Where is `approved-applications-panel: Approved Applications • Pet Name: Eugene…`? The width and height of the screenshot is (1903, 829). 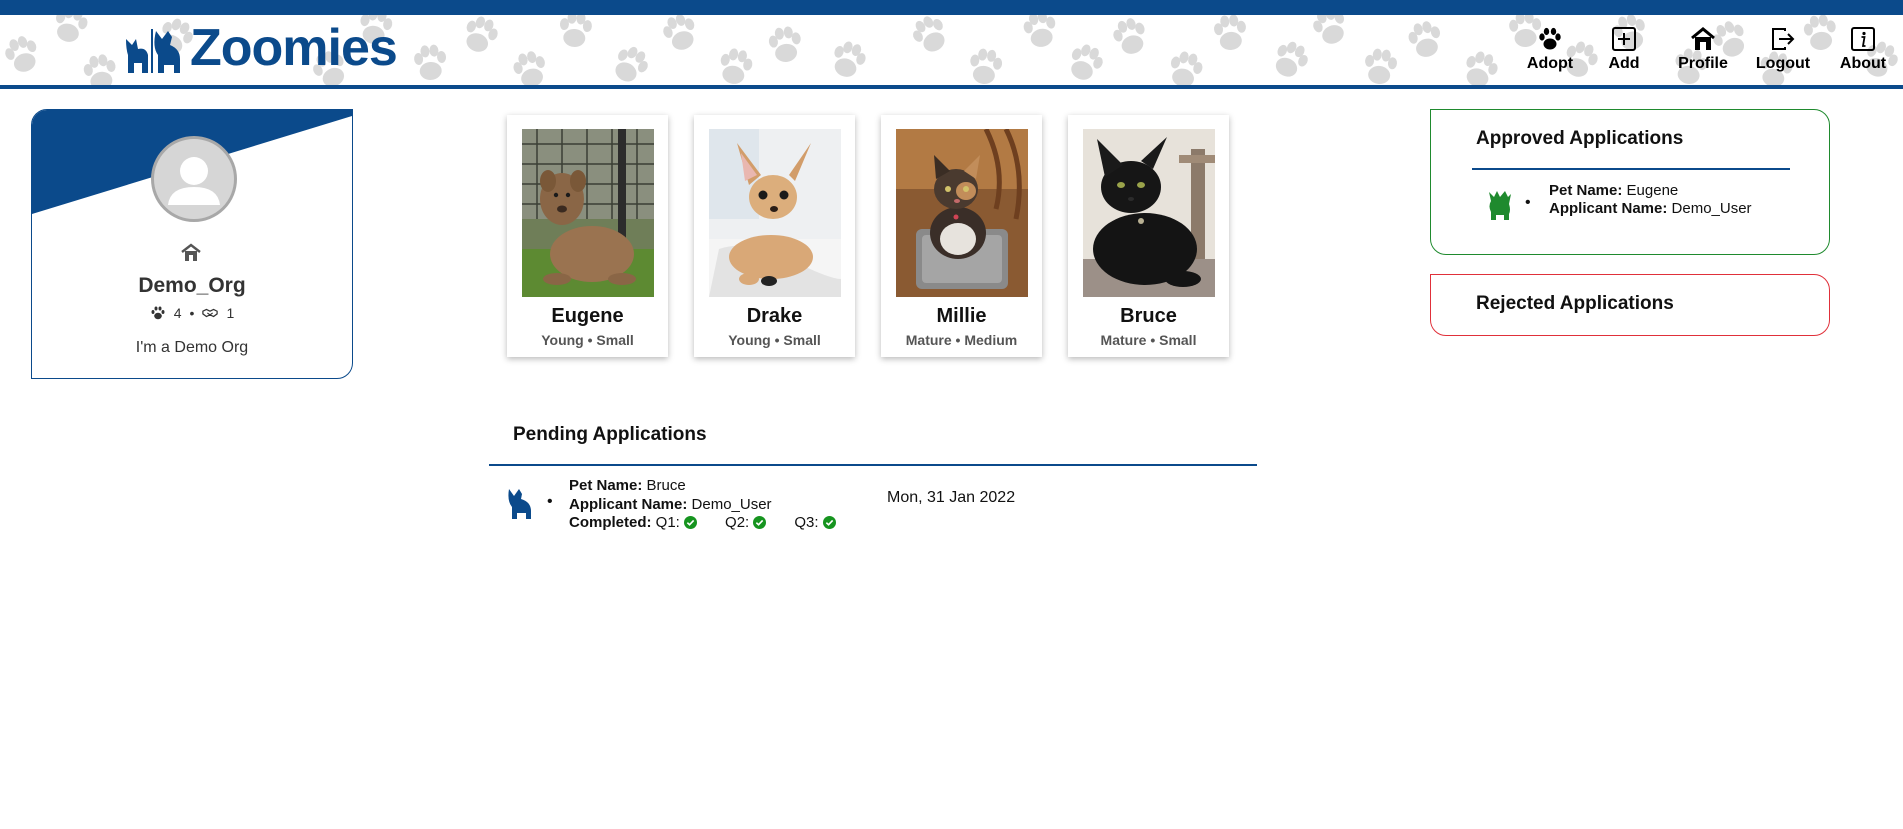 approved-applications-panel: Approved Applications • Pet Name: Eugene… is located at coordinates (1630, 182).